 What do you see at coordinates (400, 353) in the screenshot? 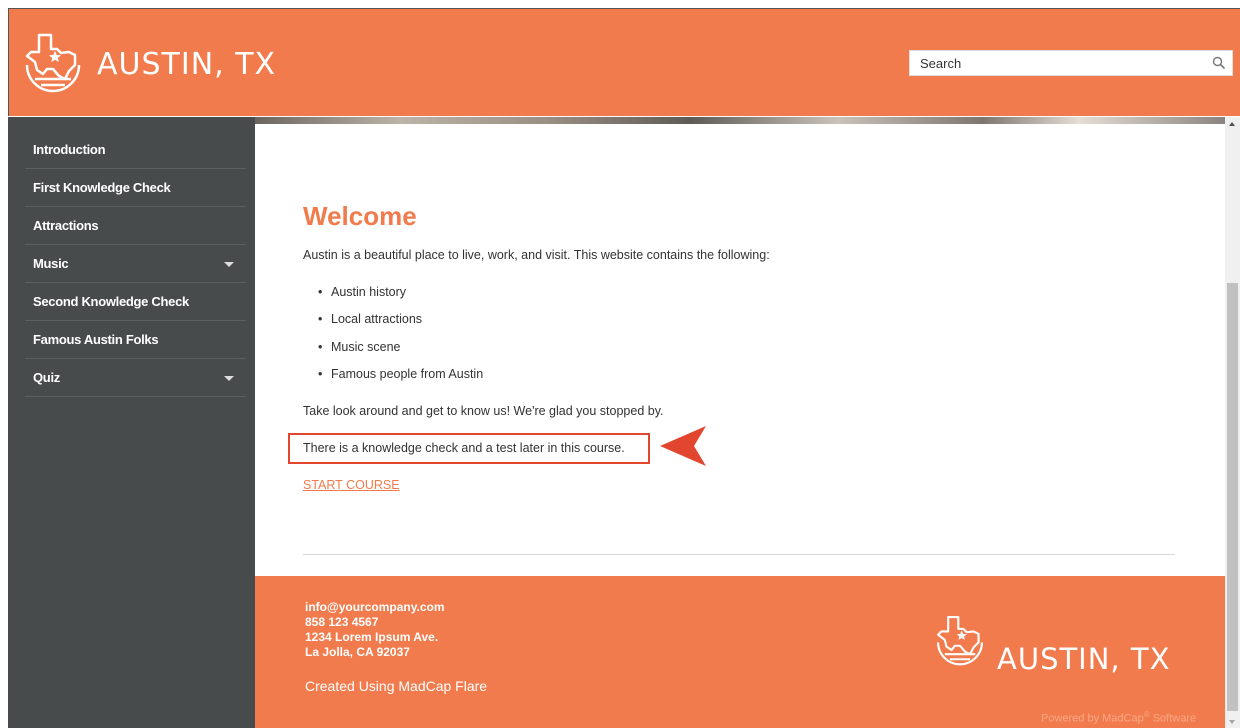
I see `list-item: Music scene` at bounding box center [400, 353].